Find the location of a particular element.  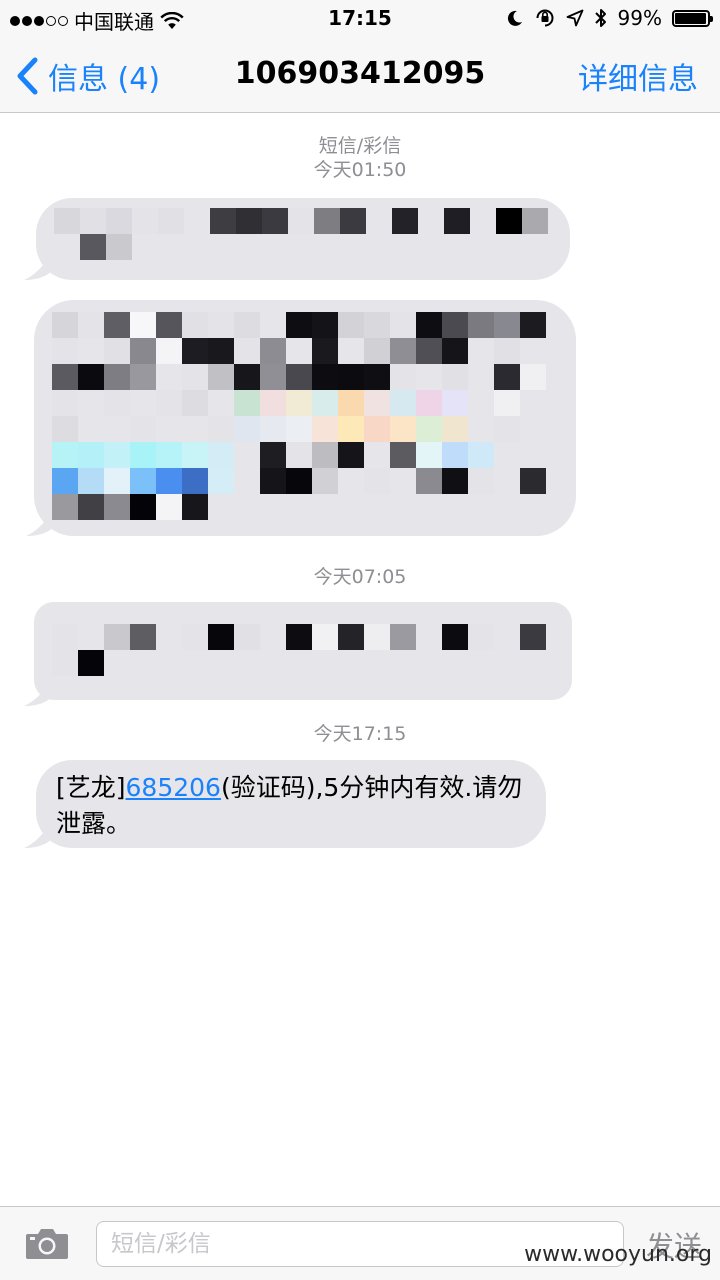

timestamp-3: 今天17:15 is located at coordinates (360, 734).